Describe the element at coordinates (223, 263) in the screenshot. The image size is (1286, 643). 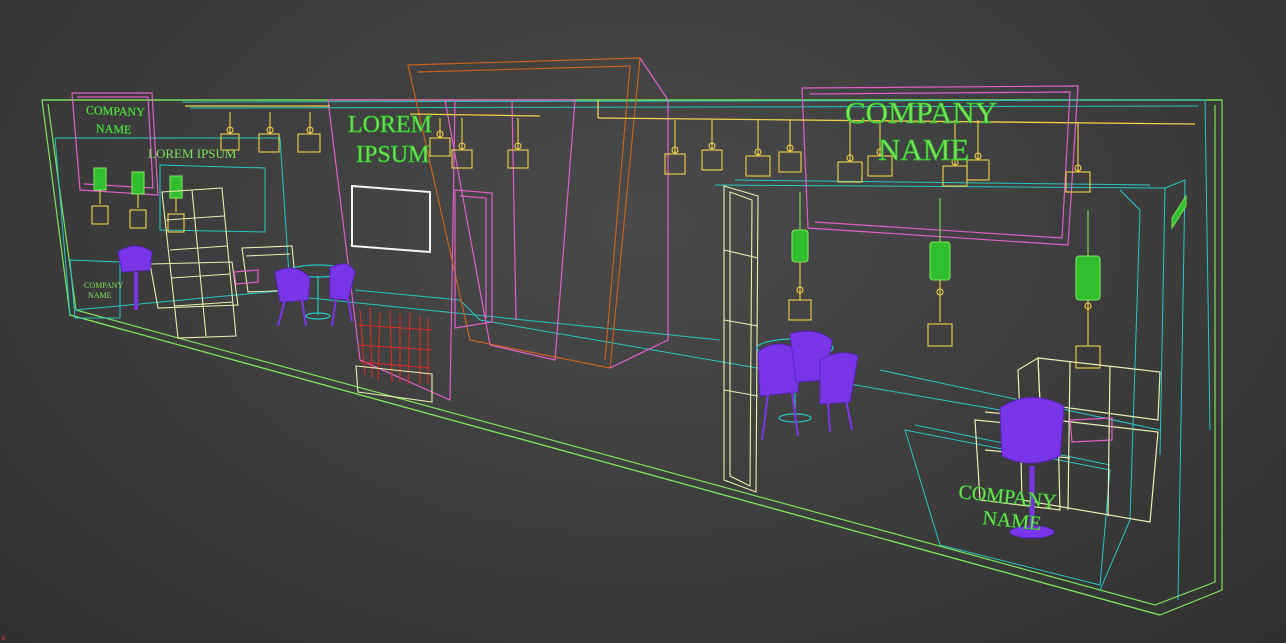
I see `left-shelf-unit` at that location.